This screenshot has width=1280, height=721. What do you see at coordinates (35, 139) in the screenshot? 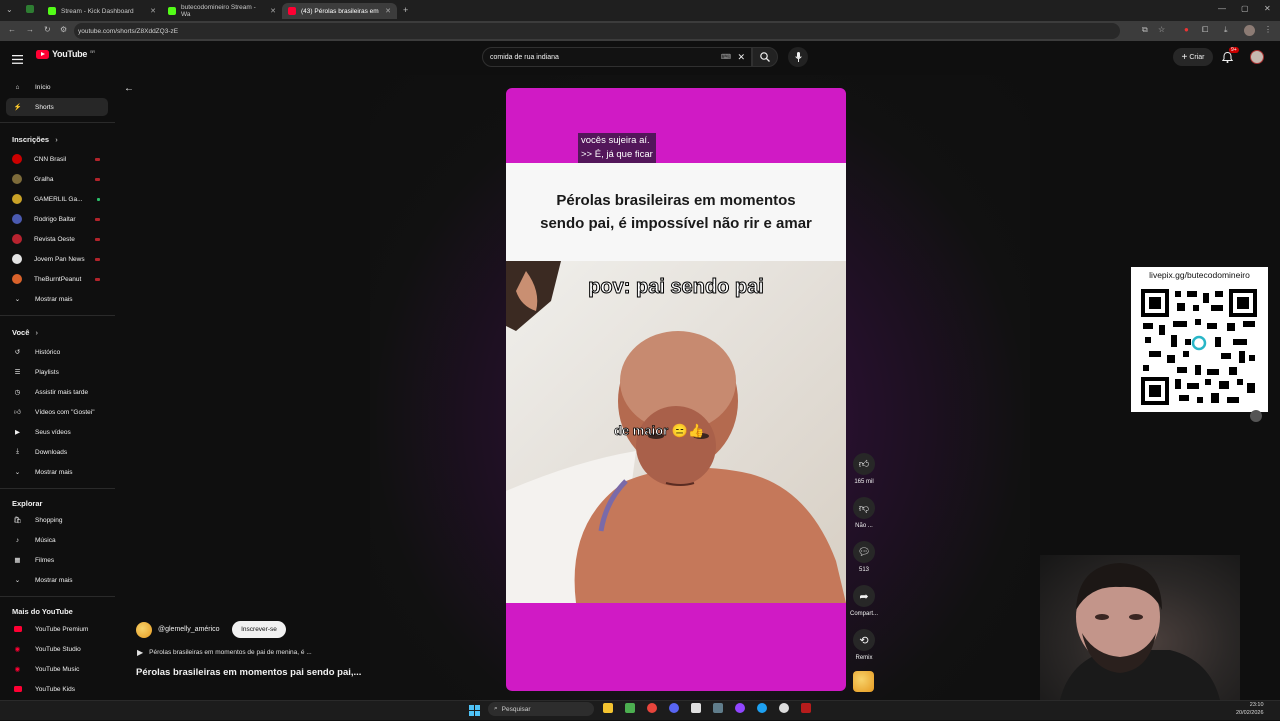
I see `subscriptions-heading: Inscrições ›` at bounding box center [35, 139].